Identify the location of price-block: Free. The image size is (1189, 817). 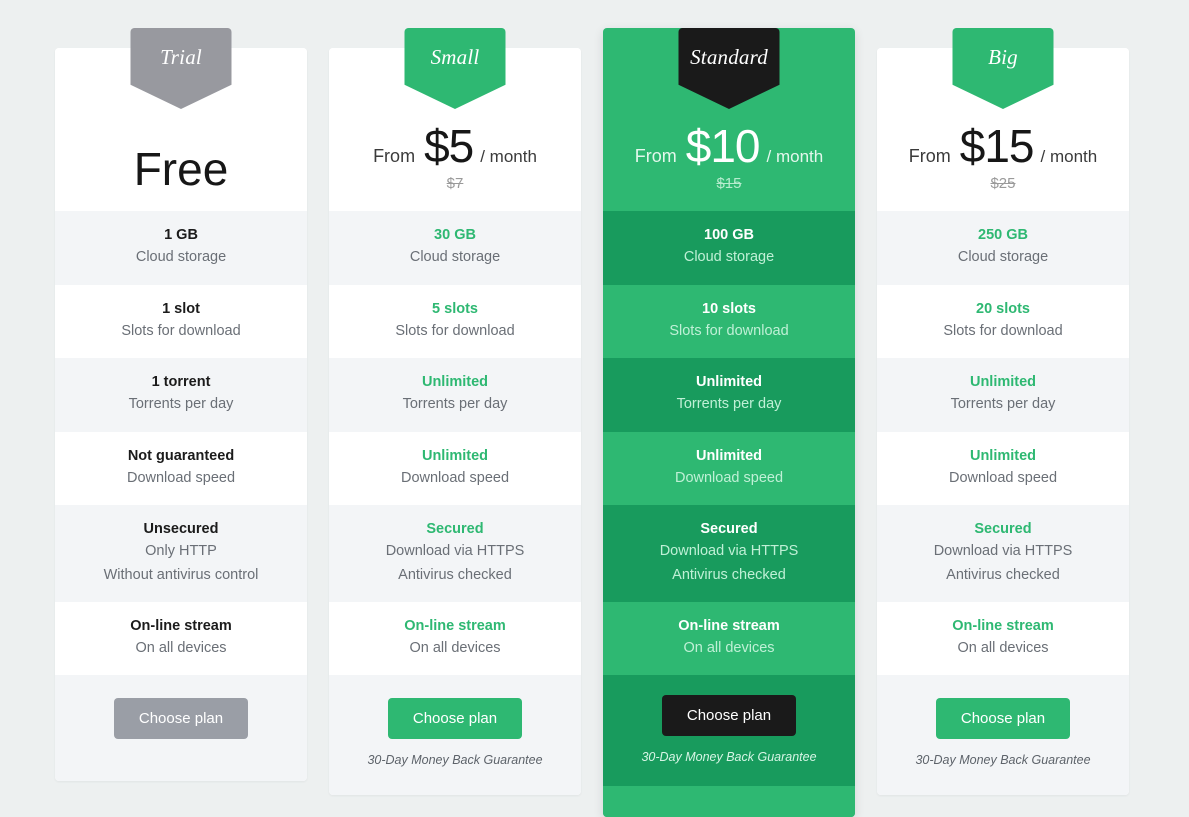
(181, 169).